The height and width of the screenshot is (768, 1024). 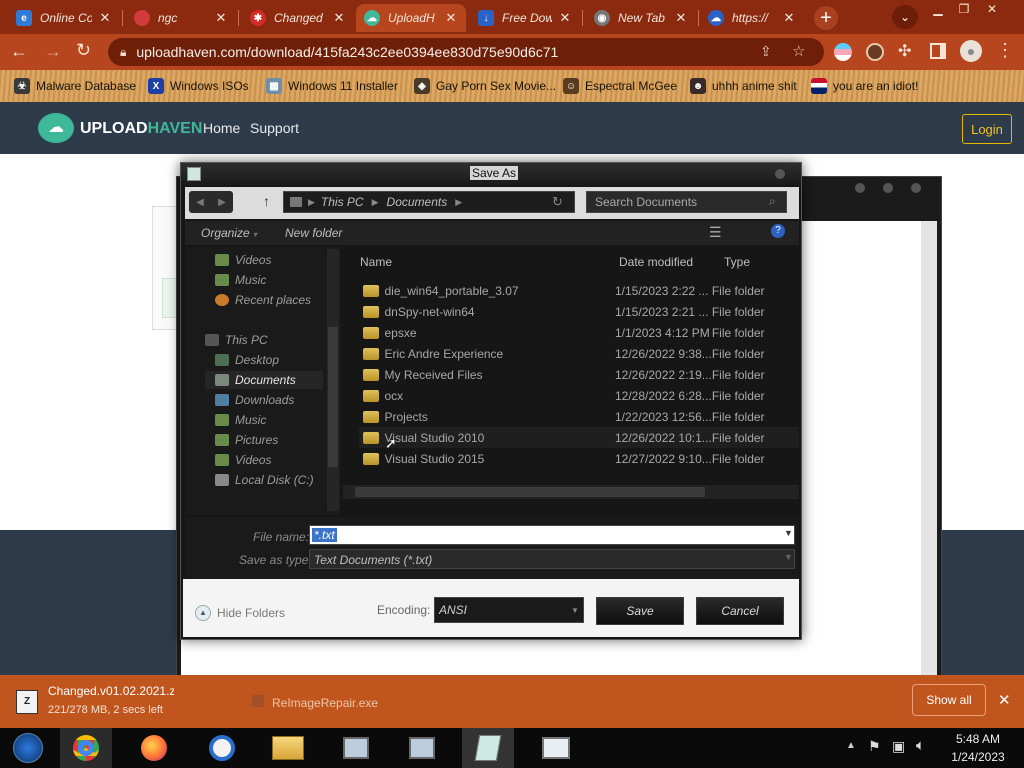 I want to click on nav-videos: Videos, so click(x=243, y=260).